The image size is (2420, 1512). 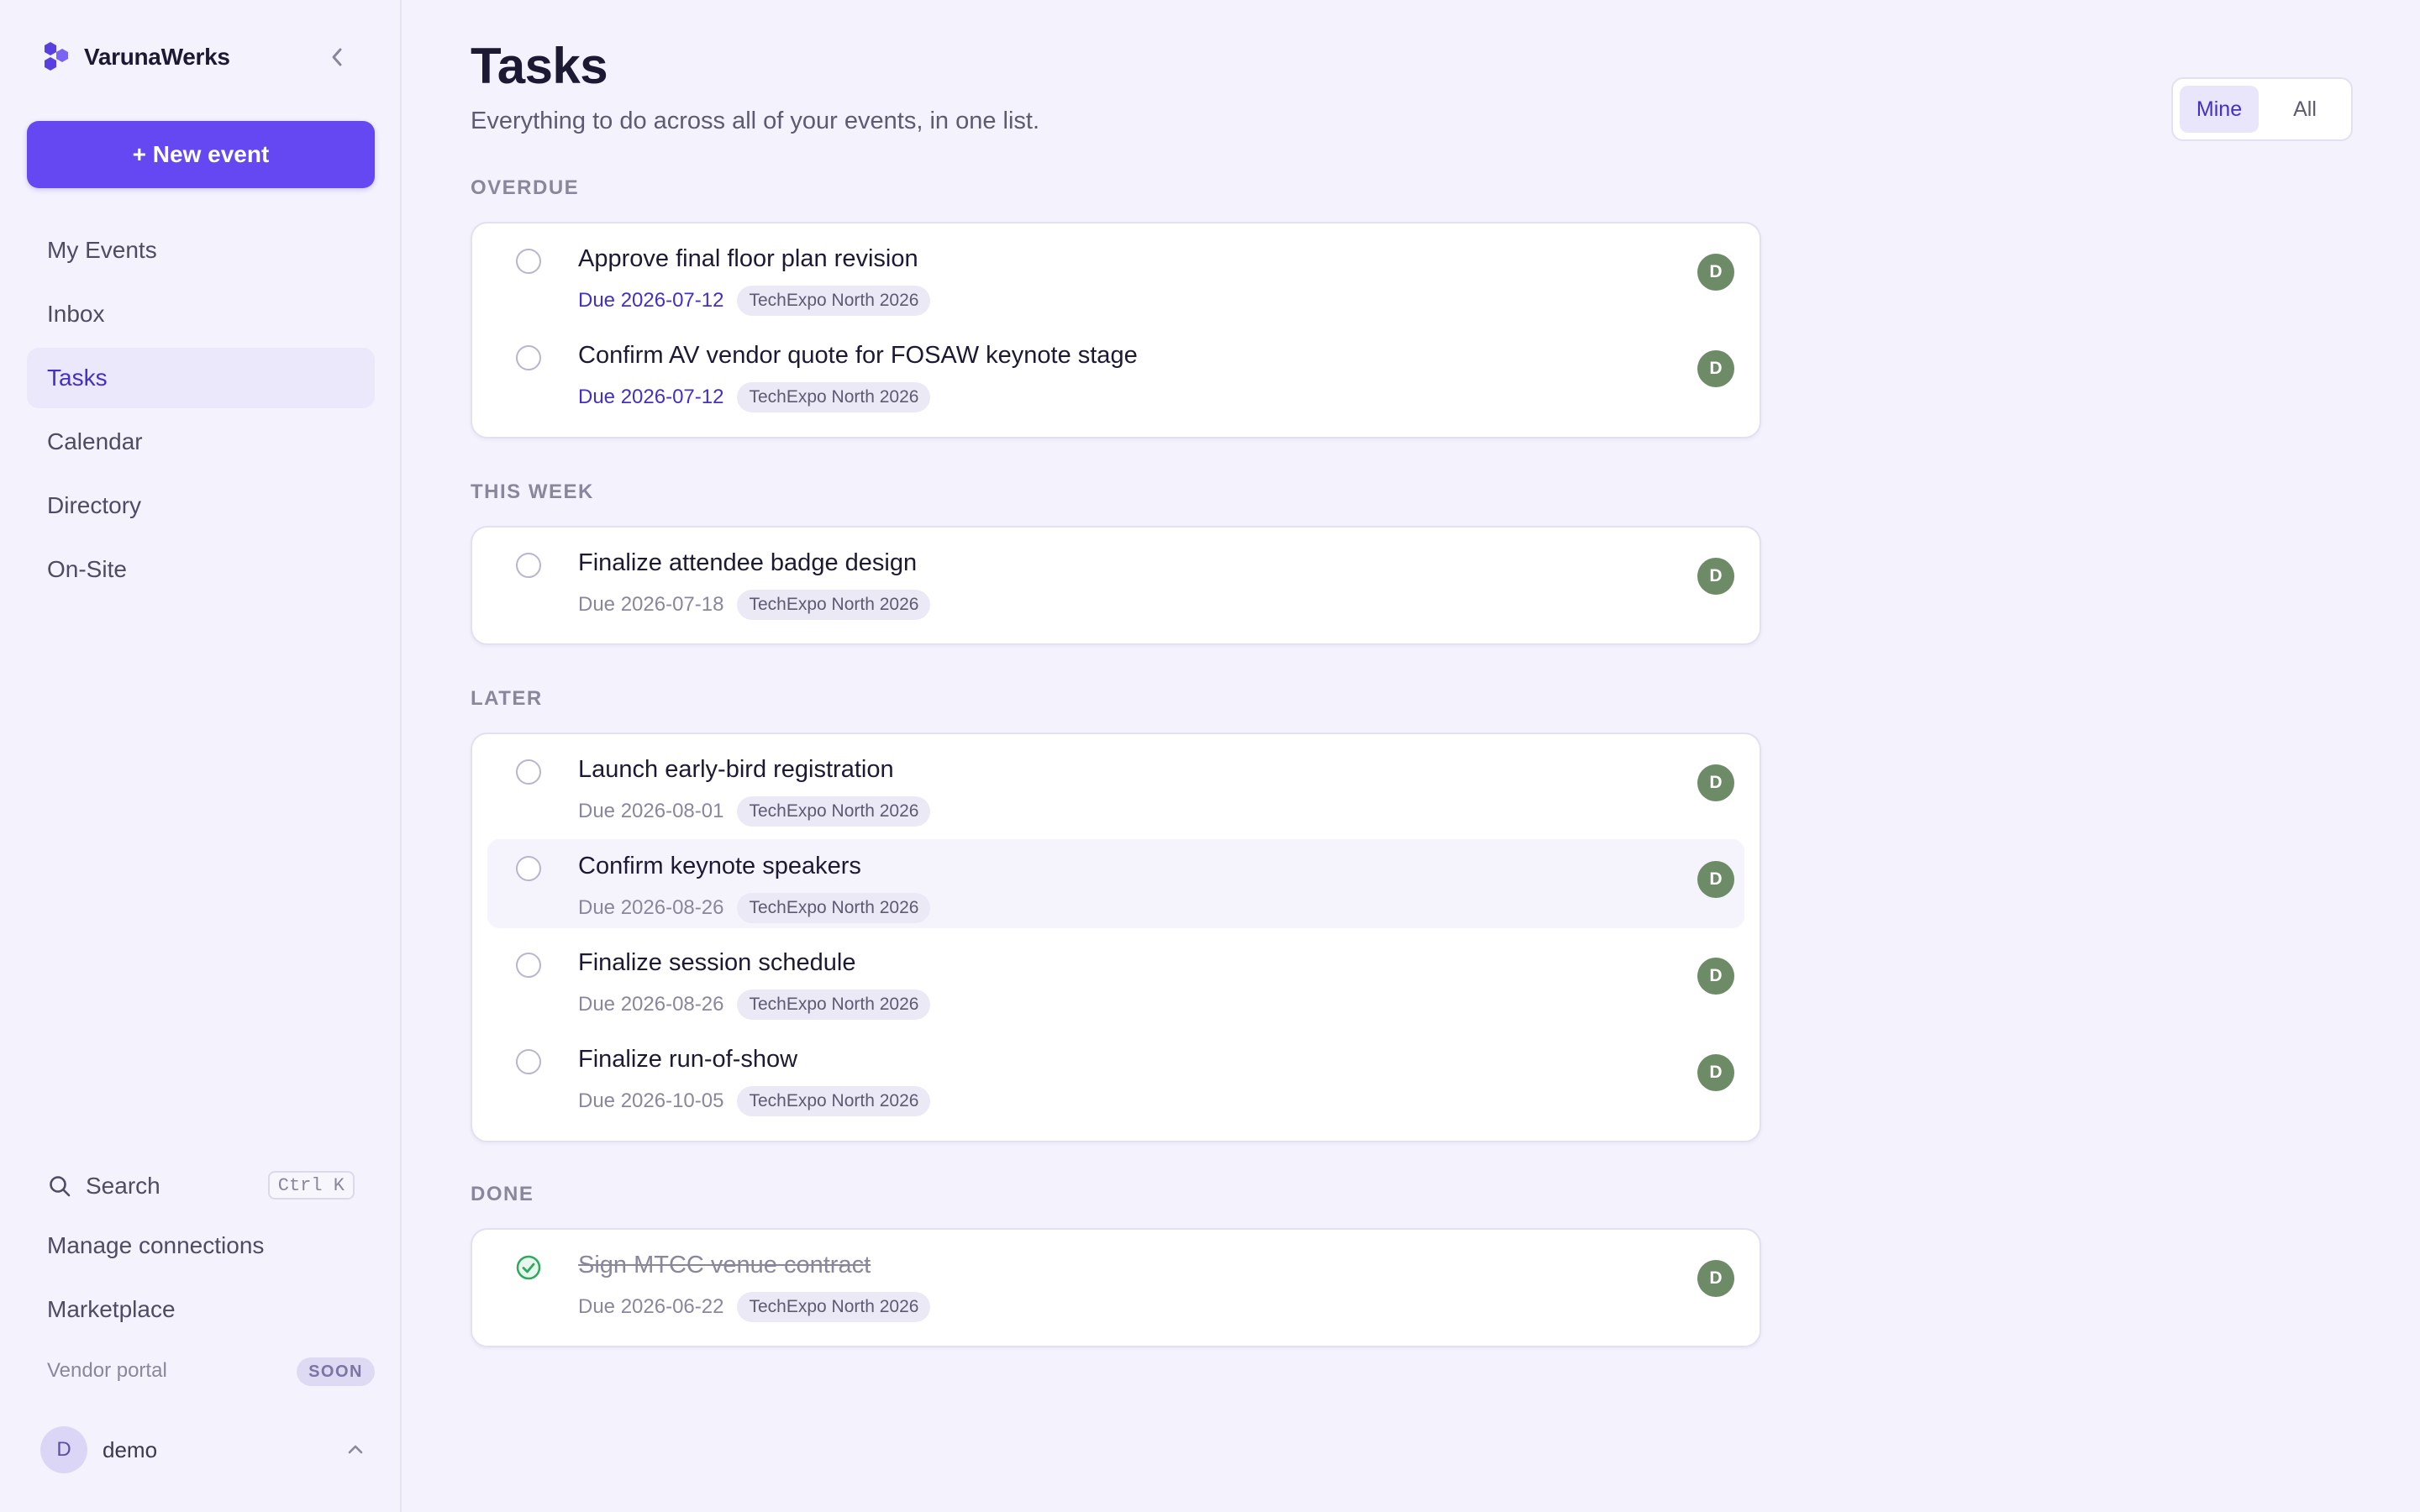 What do you see at coordinates (2219, 109) in the screenshot?
I see `filter-mine-button: Mine` at bounding box center [2219, 109].